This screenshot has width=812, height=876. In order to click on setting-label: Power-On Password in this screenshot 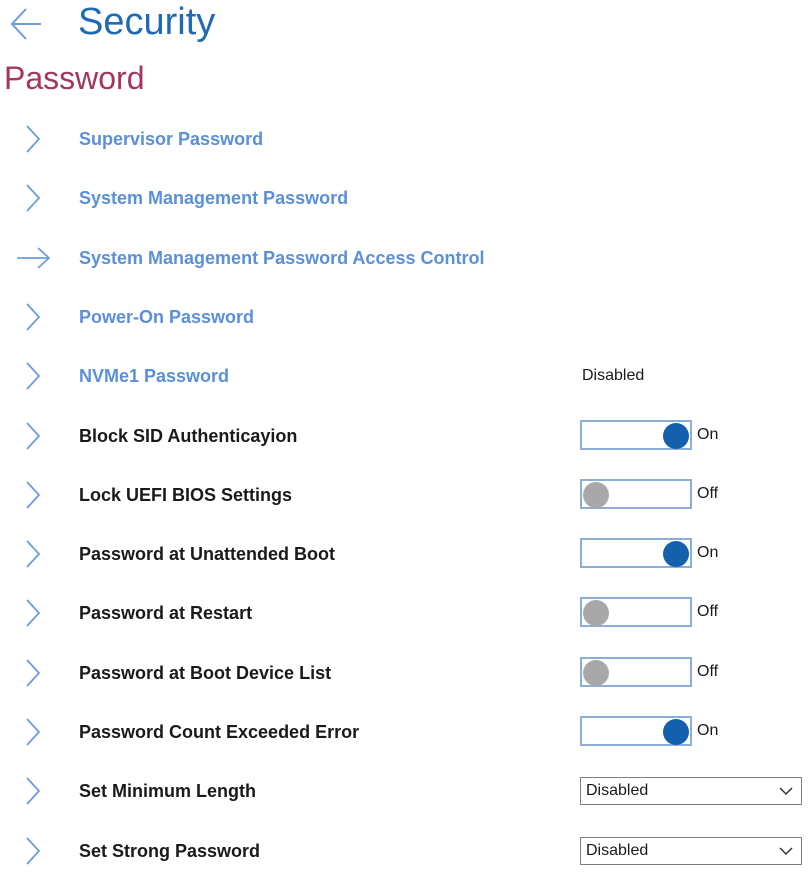, I will do `click(166, 317)`.